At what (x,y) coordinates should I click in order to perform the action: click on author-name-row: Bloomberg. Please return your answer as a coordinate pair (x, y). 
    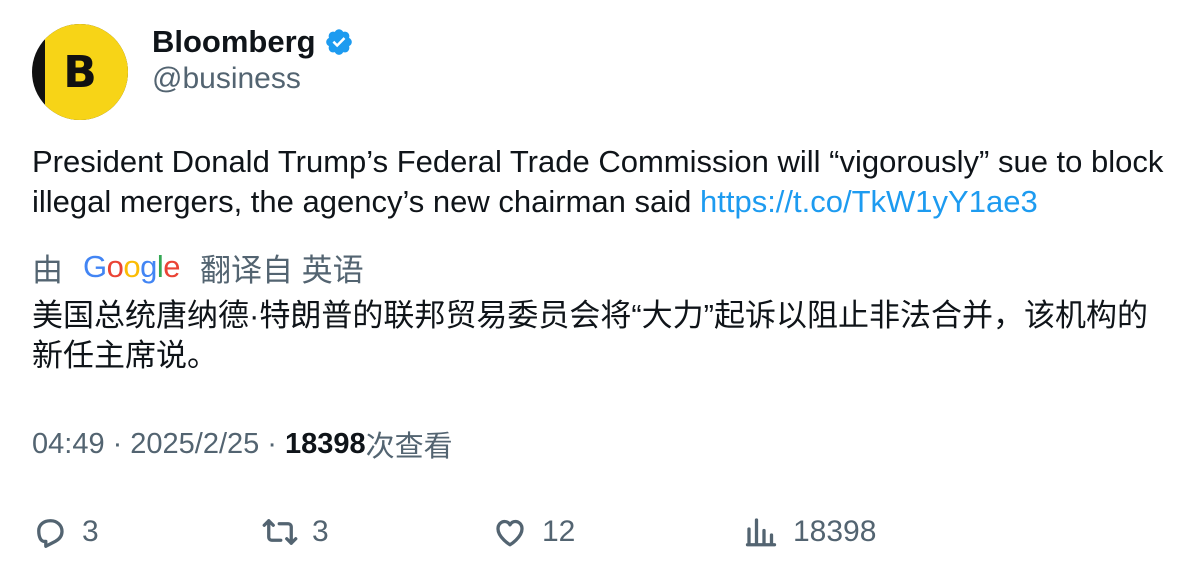
    Looking at the image, I should click on (253, 42).